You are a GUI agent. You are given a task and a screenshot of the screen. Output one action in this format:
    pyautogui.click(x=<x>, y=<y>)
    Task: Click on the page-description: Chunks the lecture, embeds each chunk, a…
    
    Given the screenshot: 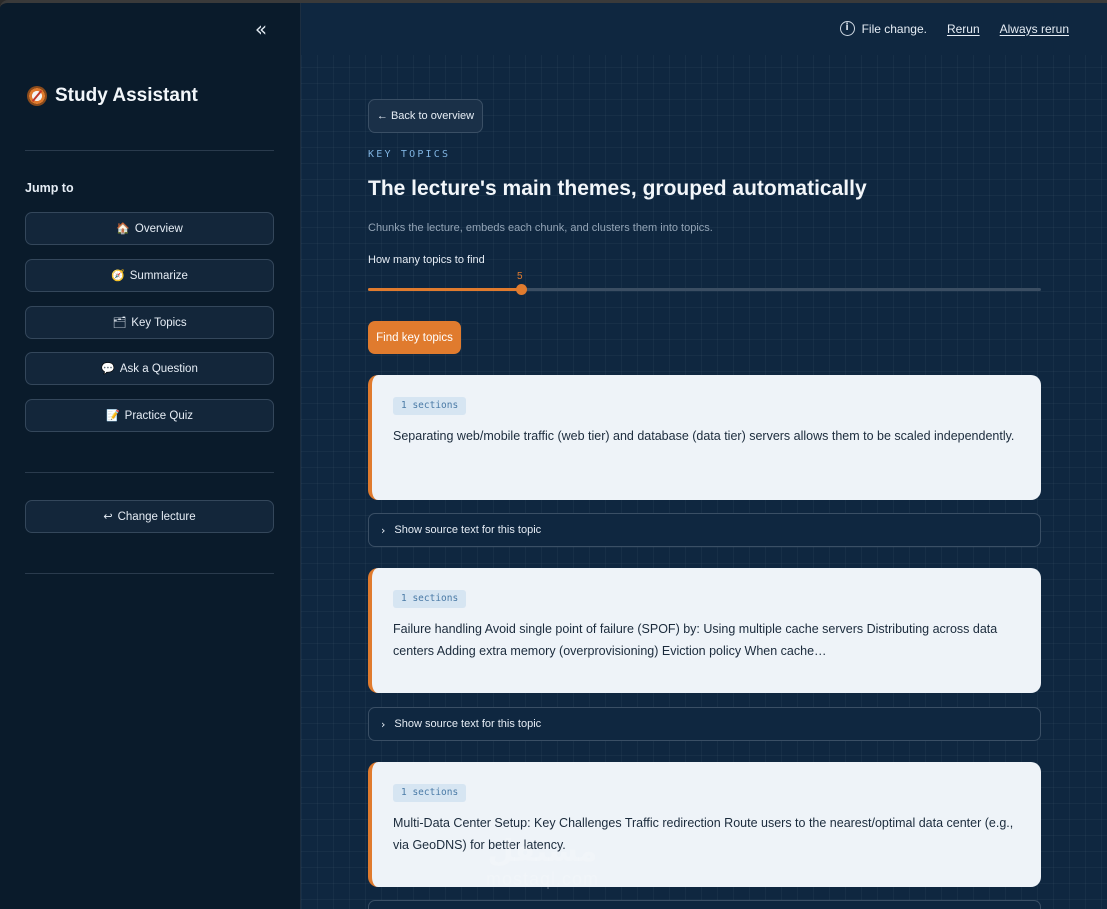 What is the action you would take?
    pyautogui.click(x=540, y=228)
    